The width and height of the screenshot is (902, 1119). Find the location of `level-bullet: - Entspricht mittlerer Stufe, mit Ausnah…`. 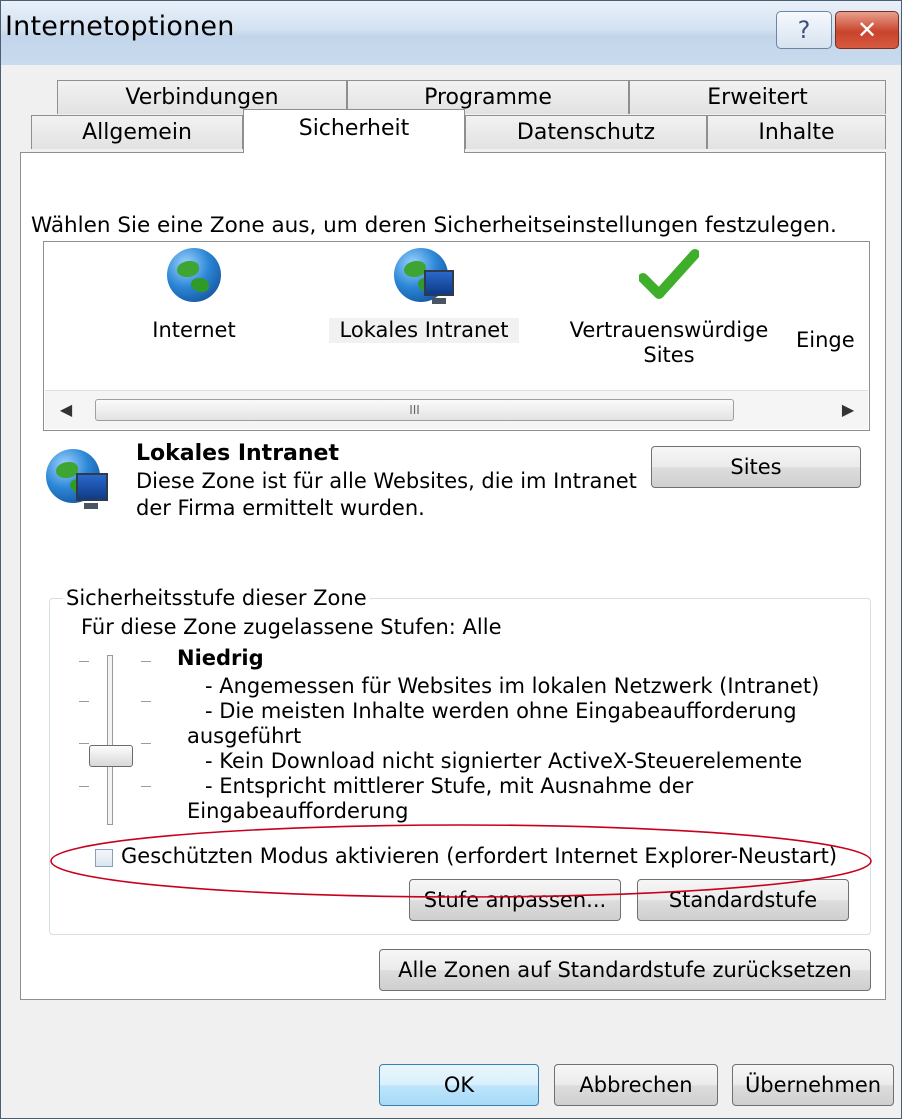

level-bullet: - Entspricht mittlerer Stufe, mit Ausnah… is located at coordinates (449, 786).